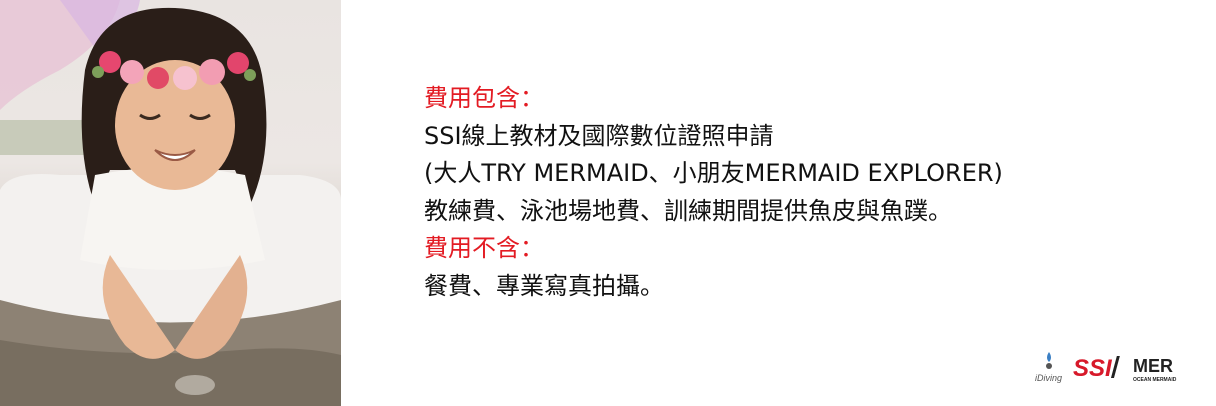 The width and height of the screenshot is (1216, 406). What do you see at coordinates (1048, 367) in the screenshot?
I see `idiving-logo: iDiving` at bounding box center [1048, 367].